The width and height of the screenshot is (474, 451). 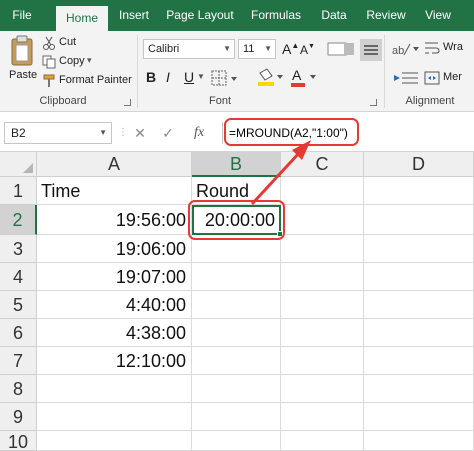 What do you see at coordinates (225, 79) in the screenshot?
I see `borders-button` at bounding box center [225, 79].